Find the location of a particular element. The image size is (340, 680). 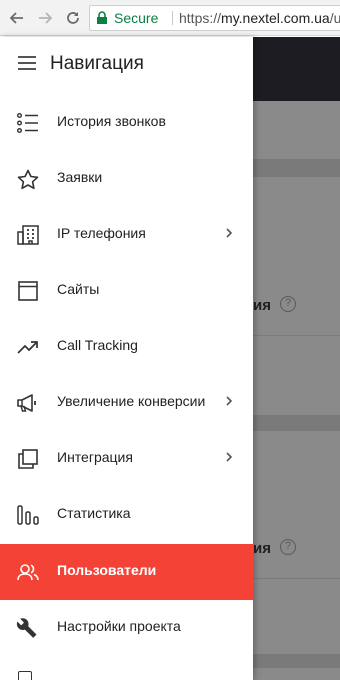

trending-up-icon is located at coordinates (28, 347).